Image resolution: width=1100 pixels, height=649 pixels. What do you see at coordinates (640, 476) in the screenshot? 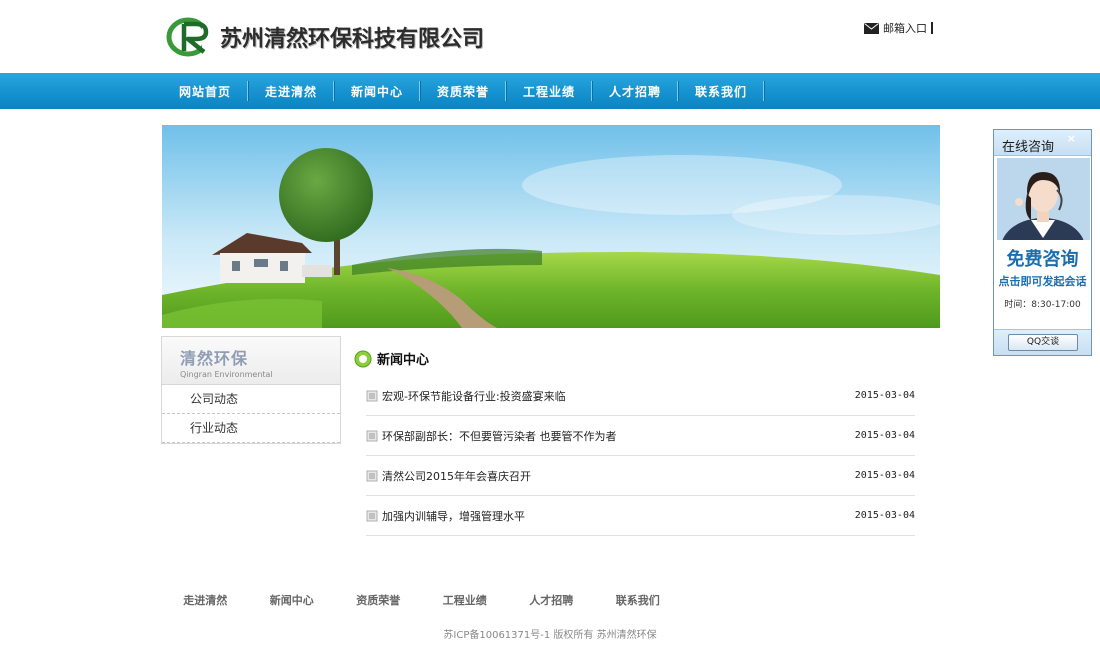
I see `news-item: 清然公司2015年年会喜庆召开 2015-03-04` at bounding box center [640, 476].